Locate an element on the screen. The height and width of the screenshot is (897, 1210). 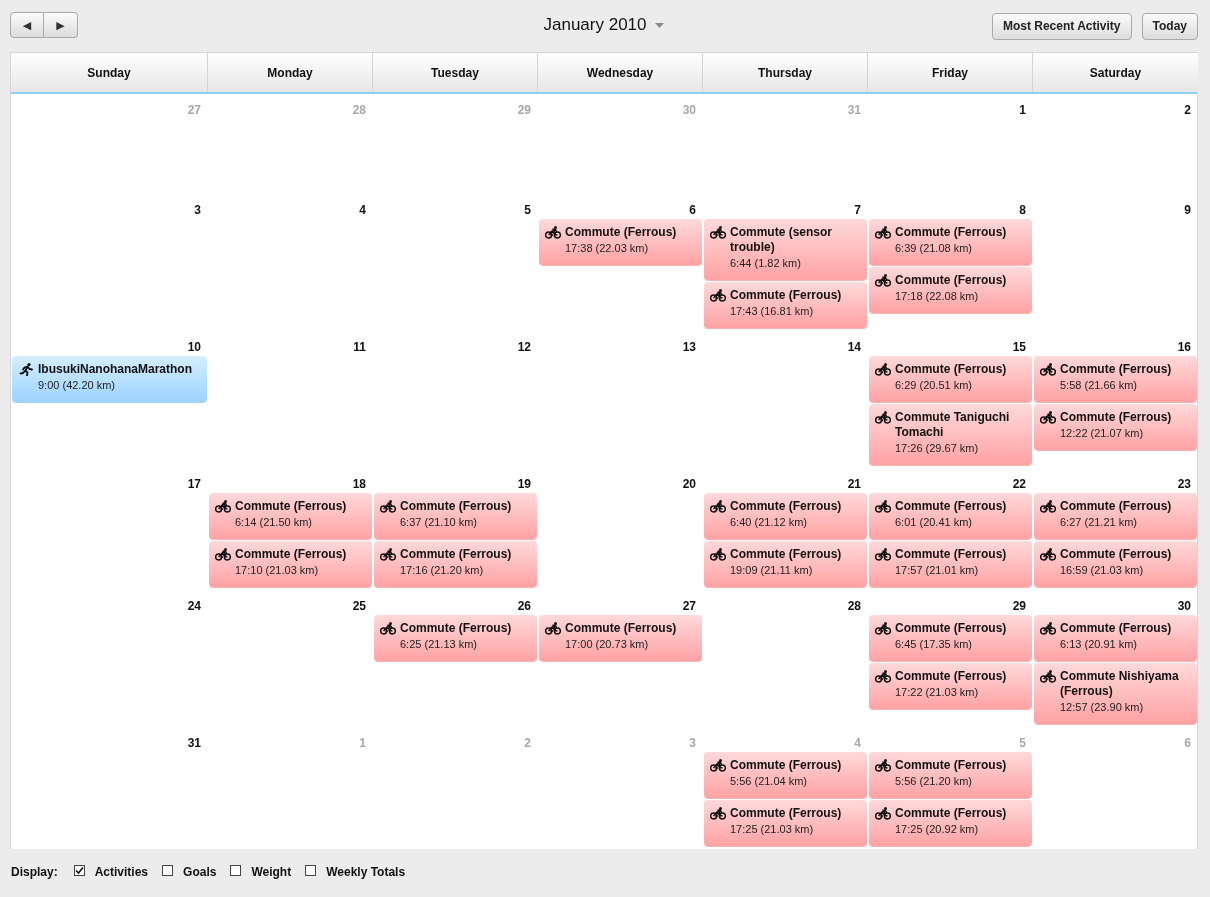
activity-time-distance: 6:14 (21.50 km) is located at coordinates (274, 522).